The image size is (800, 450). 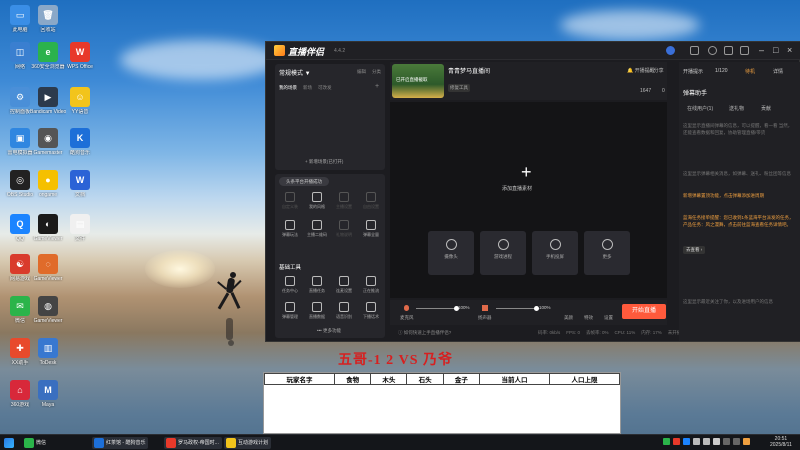 I want to click on settings-button: 设置, so click(x=608, y=318).